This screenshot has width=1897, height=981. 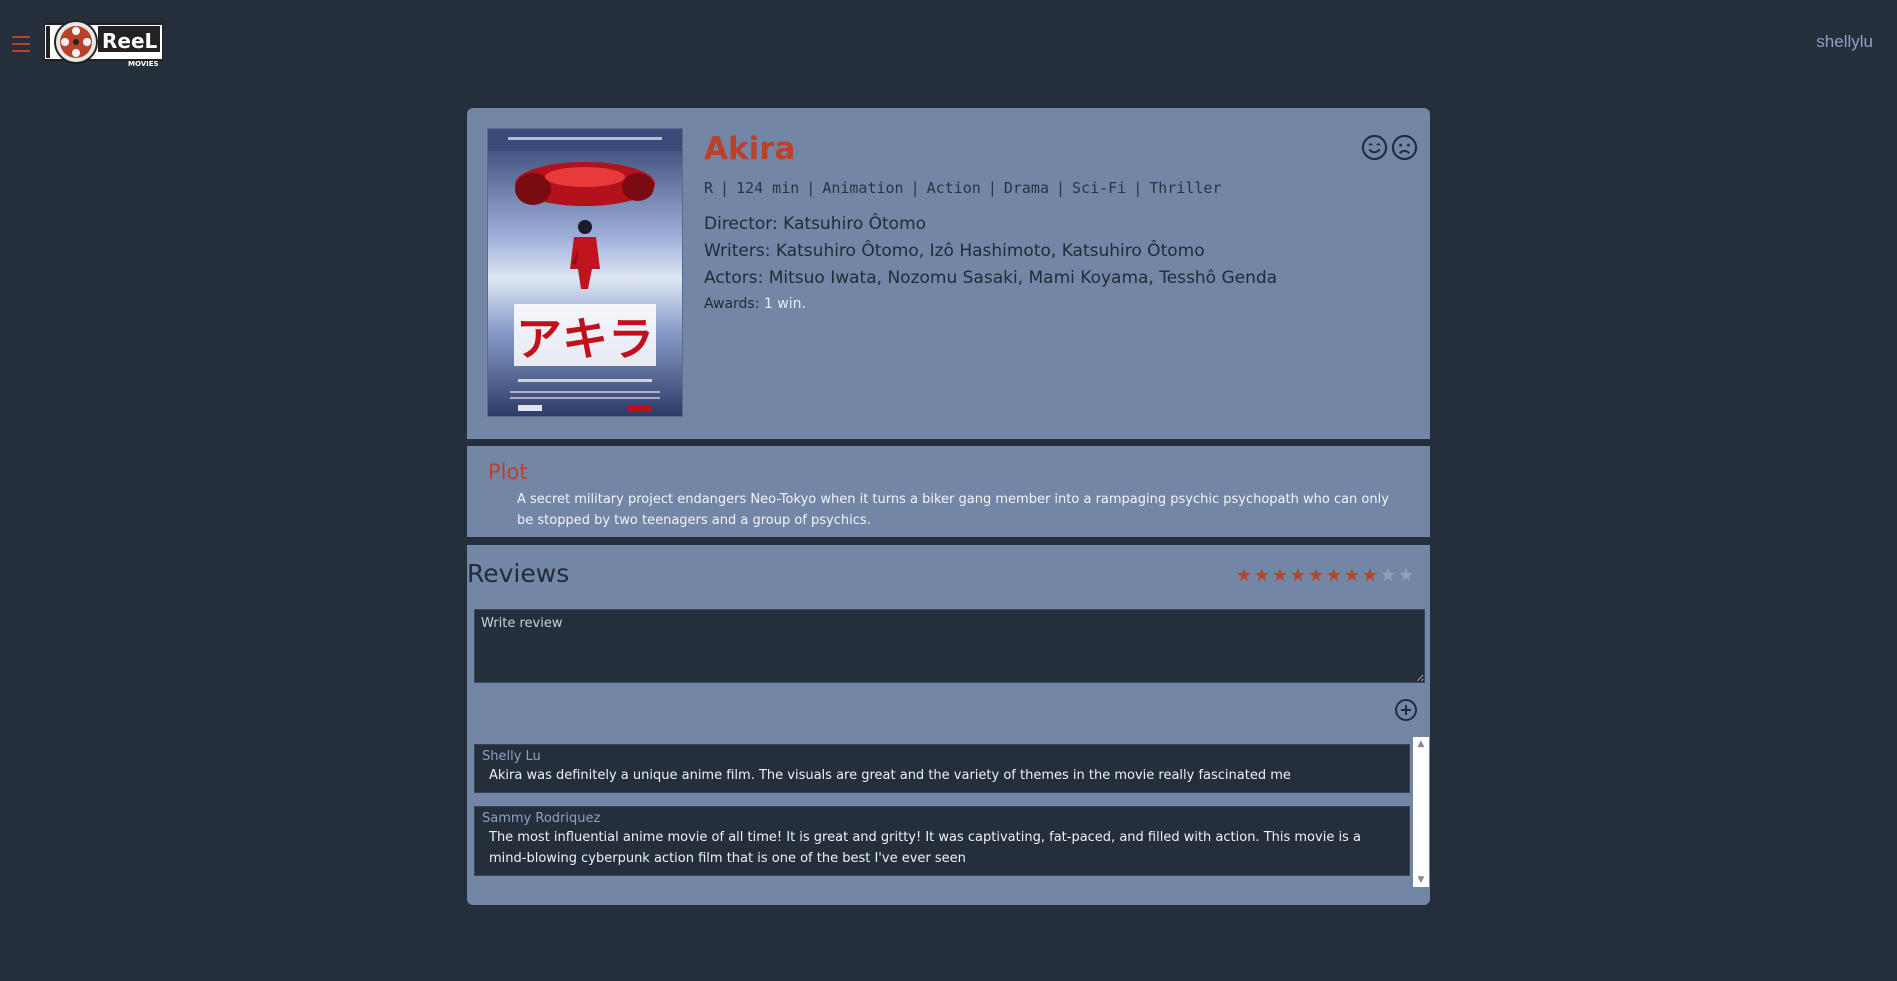 I want to click on film-reel-icon: ReeL MOVIES, so click(x=103, y=44).